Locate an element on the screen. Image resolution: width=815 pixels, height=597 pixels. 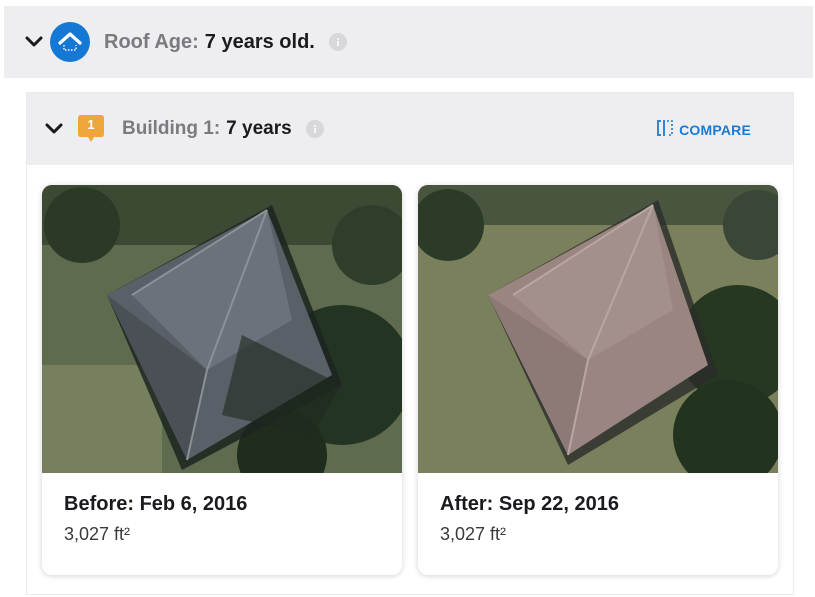
building-header: 1 Building 1: 7 years COMPARE is located at coordinates (410, 129).